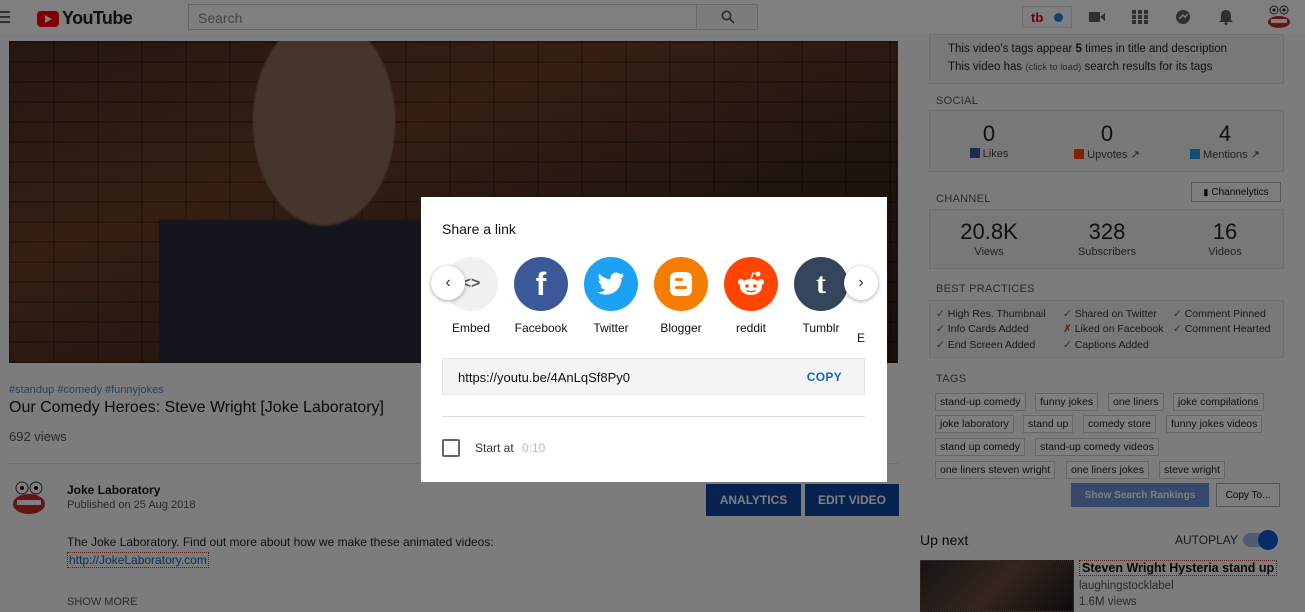  I want to click on share-facebook-label: Facebook, so click(541, 328).